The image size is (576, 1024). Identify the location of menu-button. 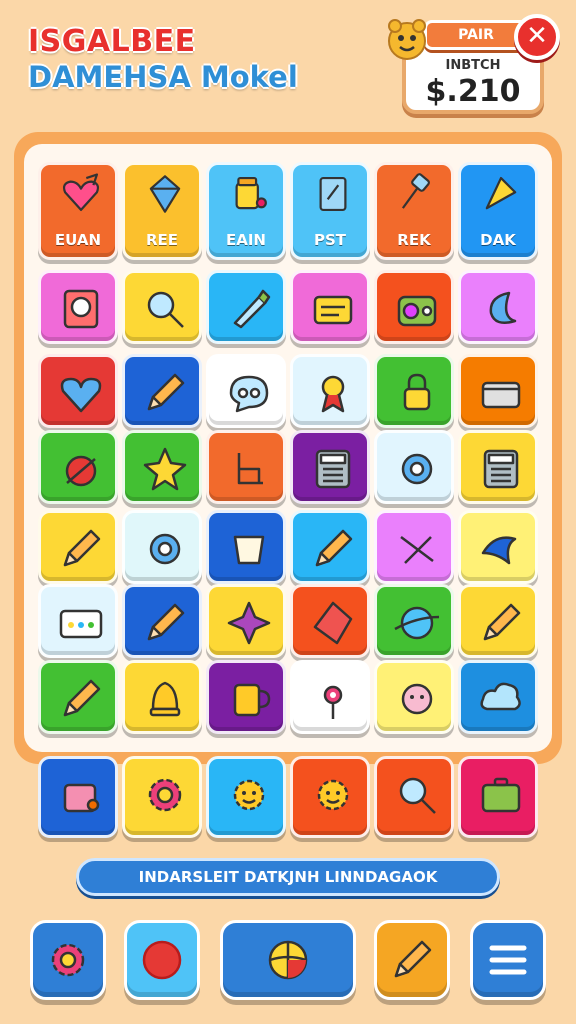
(508, 960).